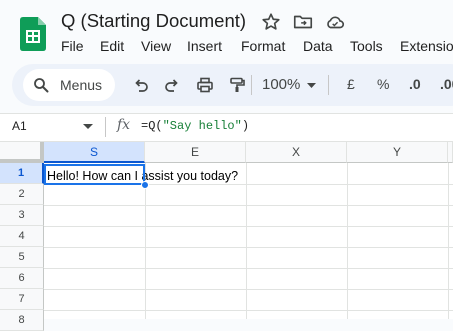 Image resolution: width=453 pixels, height=331 pixels. What do you see at coordinates (205, 85) in the screenshot?
I see `print-icon` at bounding box center [205, 85].